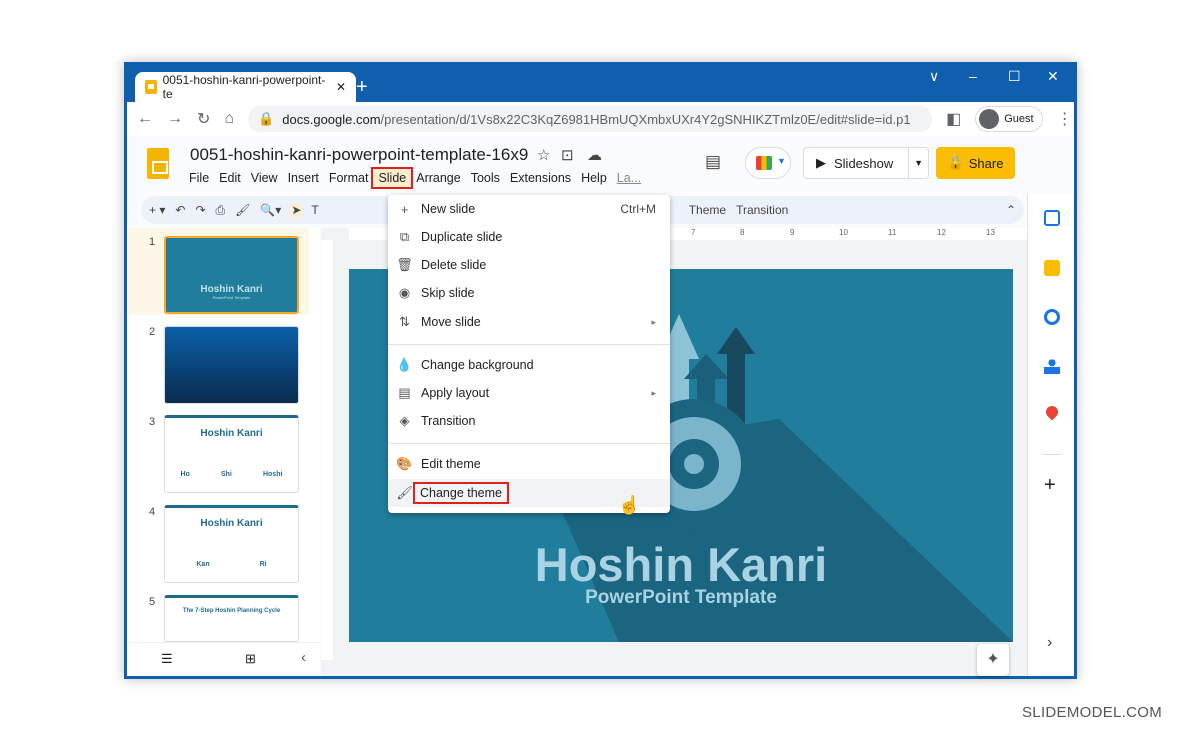 Image resolution: width=1200 pixels, height=743 pixels. Describe the element at coordinates (1052, 218) in the screenshot. I see `calendar-icon` at that location.